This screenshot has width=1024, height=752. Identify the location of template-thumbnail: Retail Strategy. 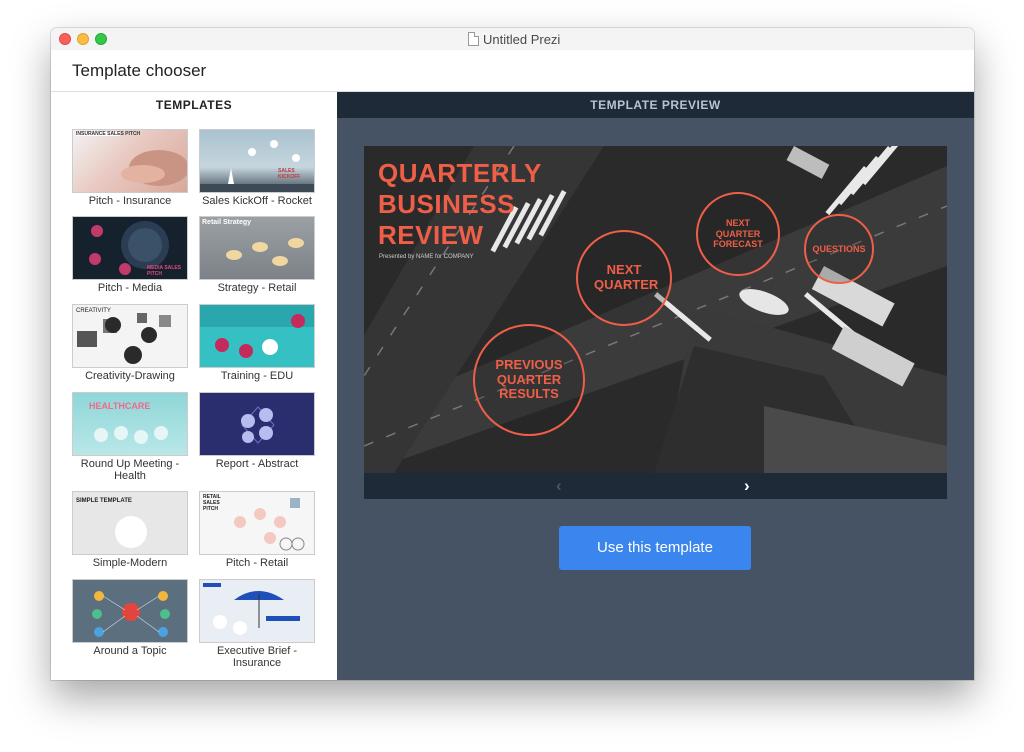
(257, 248).